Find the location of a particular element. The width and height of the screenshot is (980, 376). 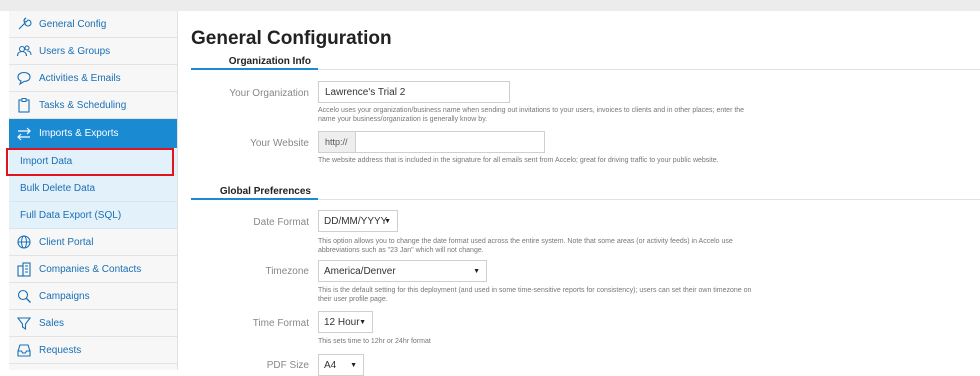

sidebar-item-activities-emails: Activities & Emails is located at coordinates (93, 78).